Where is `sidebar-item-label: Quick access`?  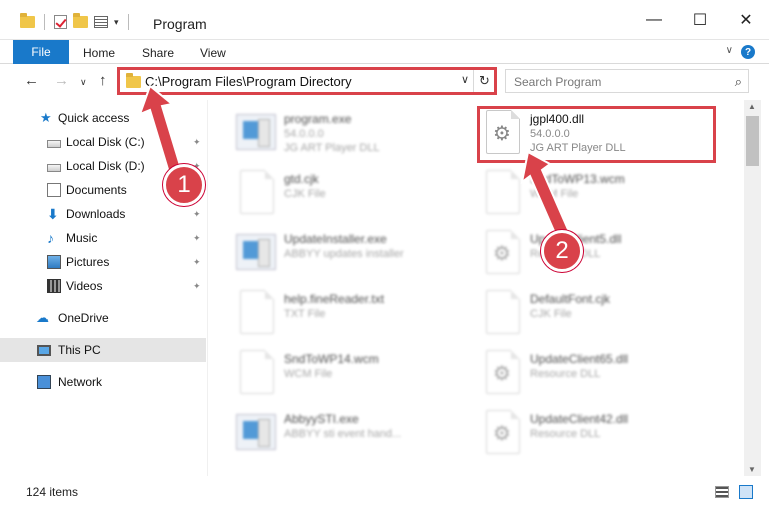
sidebar-item-label: Quick access is located at coordinates (94, 118).